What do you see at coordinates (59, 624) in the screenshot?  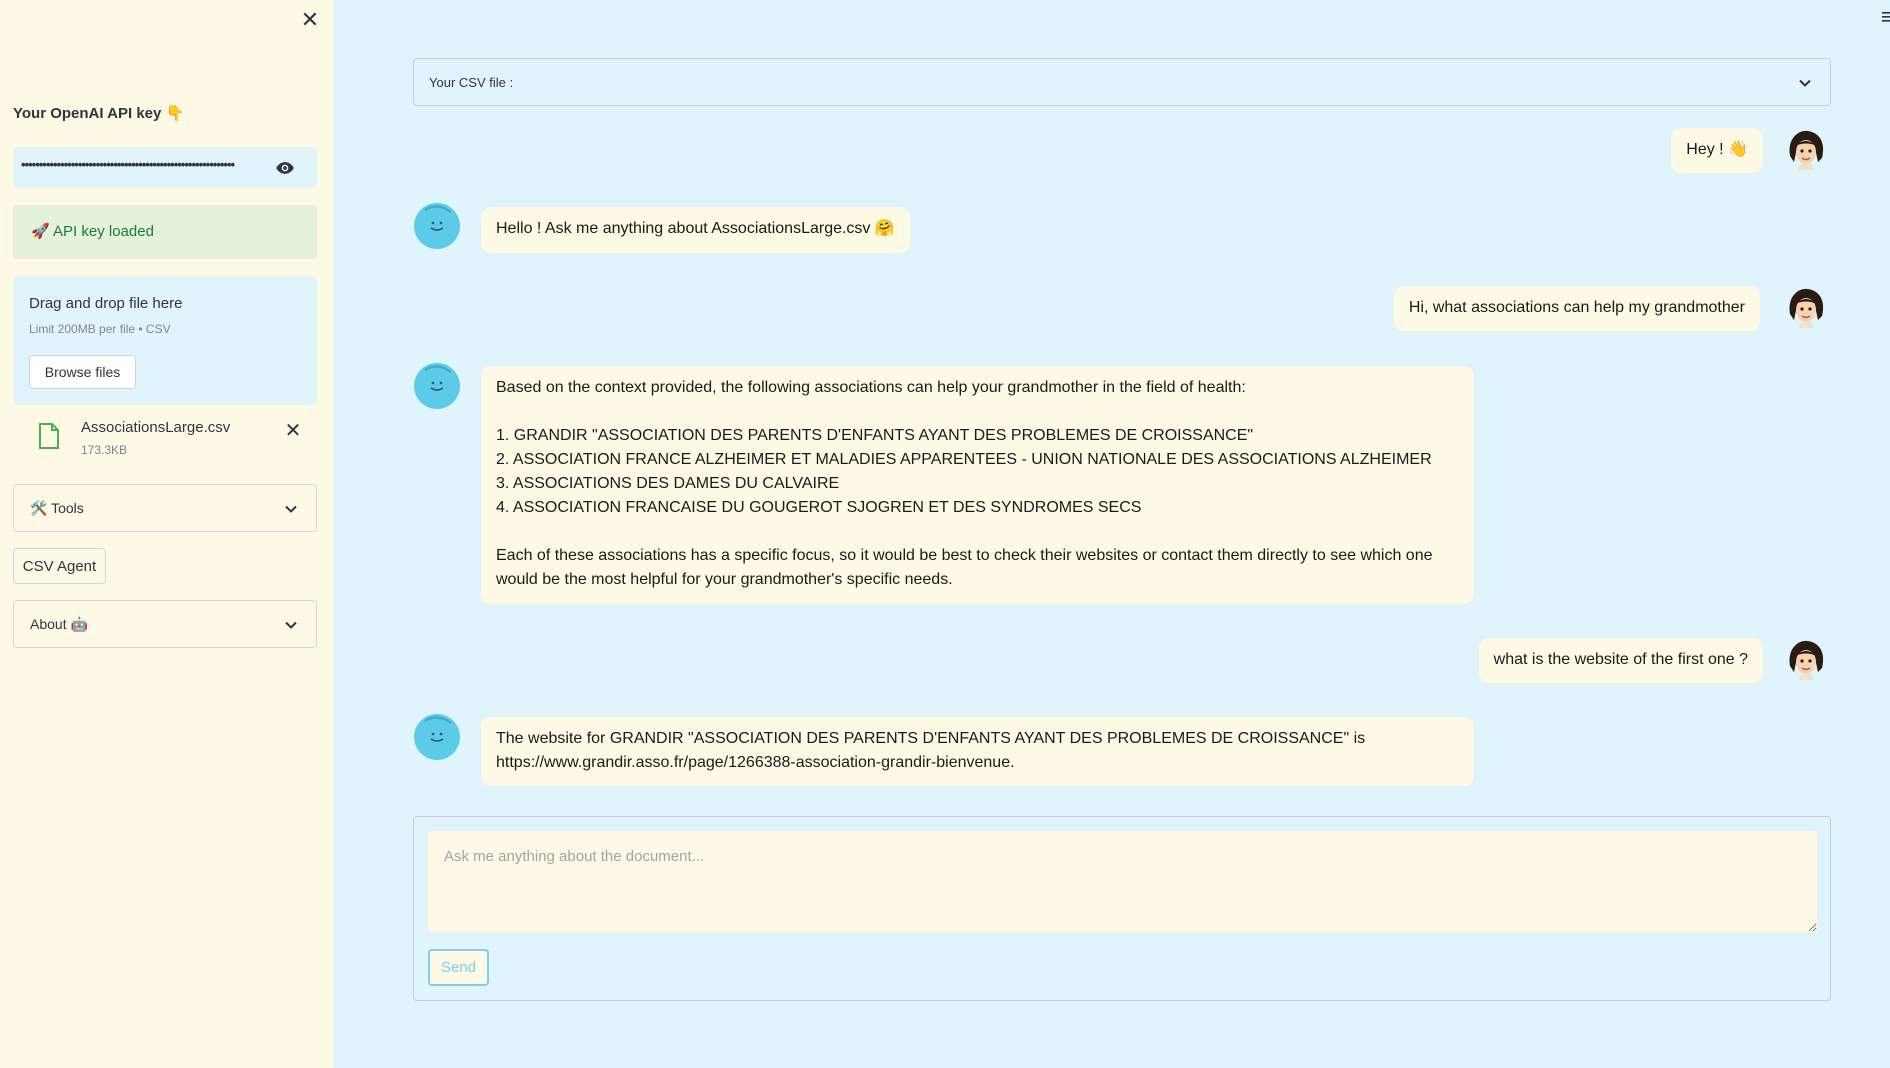 I see `about-expander-label: About 🤖` at bounding box center [59, 624].